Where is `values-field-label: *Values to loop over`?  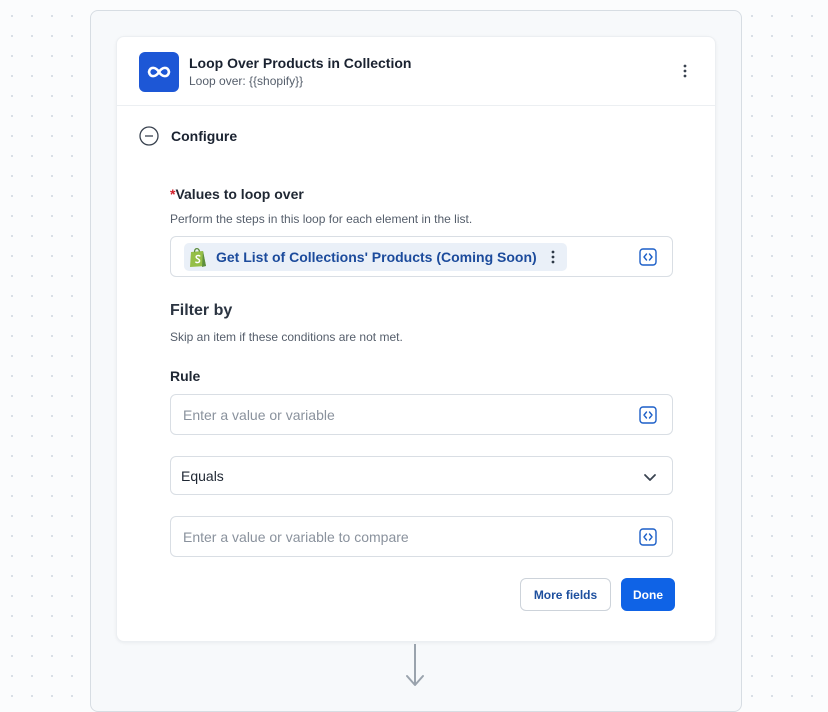
values-field-label: *Values to loop over is located at coordinates (237, 194).